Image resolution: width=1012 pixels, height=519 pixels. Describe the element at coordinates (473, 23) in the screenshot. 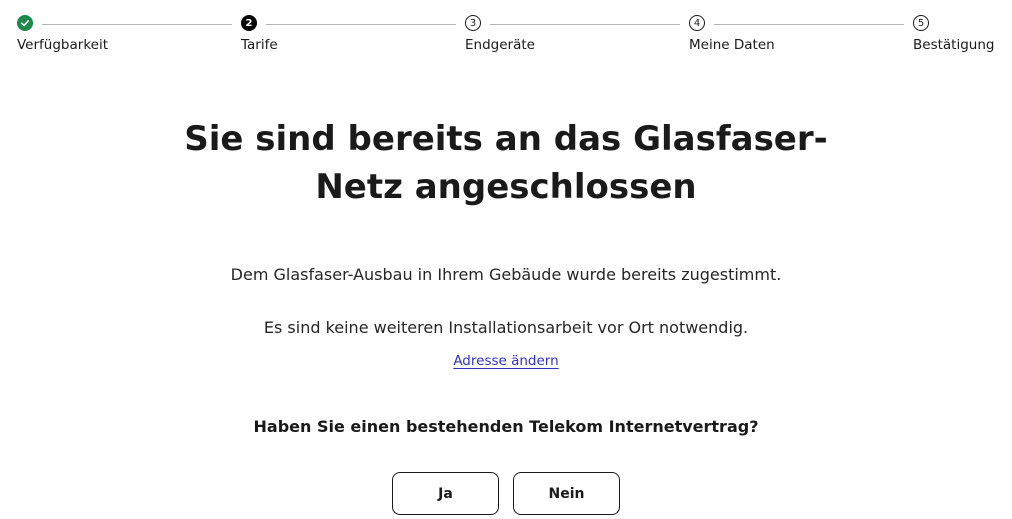

I see `step-number-badge: 3` at that location.